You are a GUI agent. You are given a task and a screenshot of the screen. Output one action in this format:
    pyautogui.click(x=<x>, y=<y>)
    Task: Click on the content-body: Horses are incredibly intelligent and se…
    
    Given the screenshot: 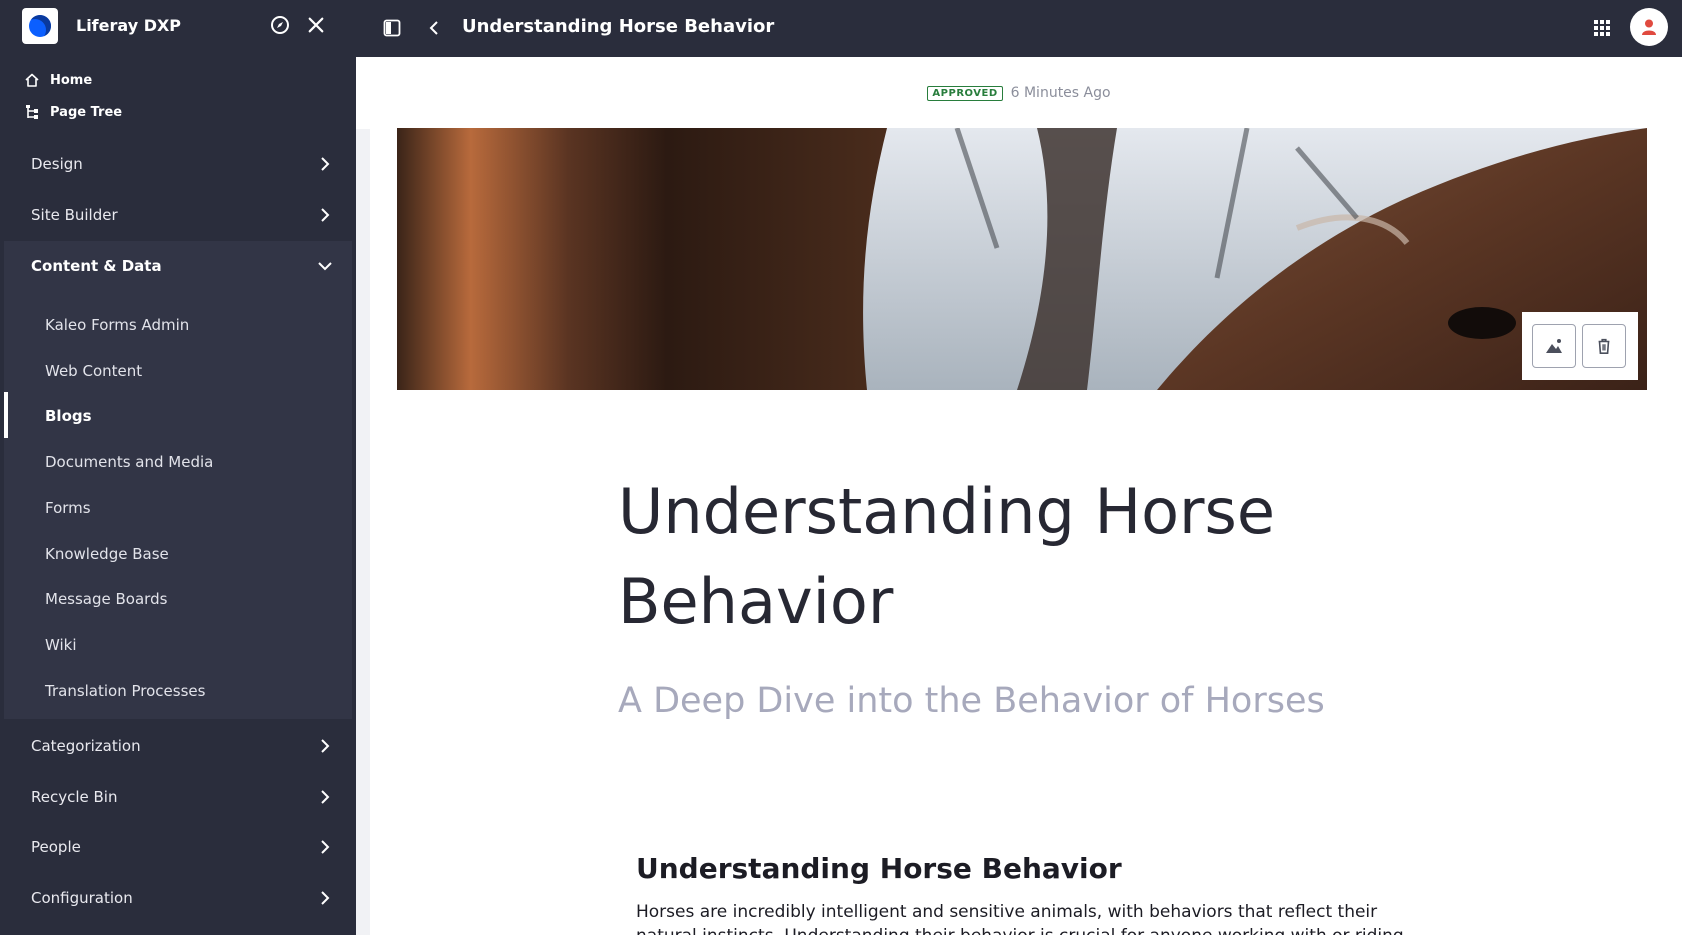 What is the action you would take?
    pyautogui.click(x=1026, y=917)
    